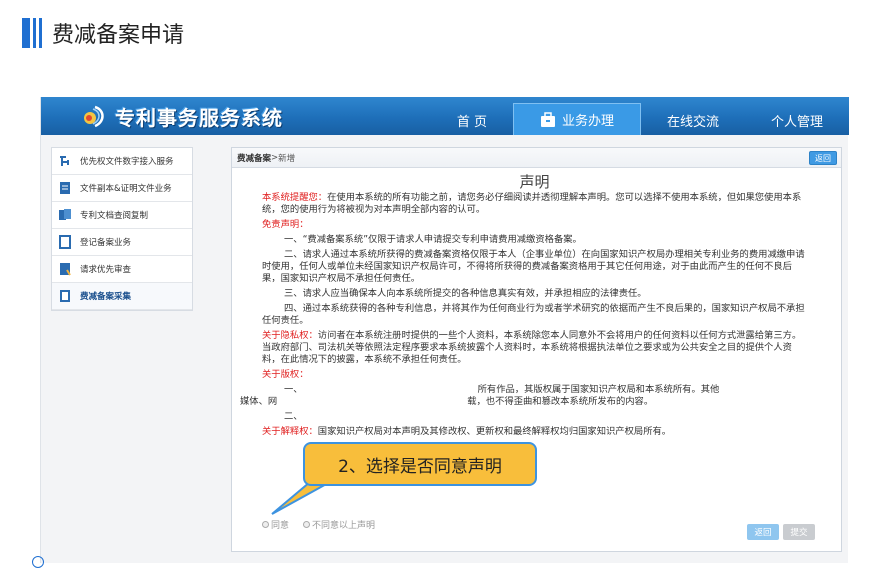 This screenshot has width=888, height=568. Describe the element at coordinates (65, 269) in the screenshot. I see `priority-icon` at that location.